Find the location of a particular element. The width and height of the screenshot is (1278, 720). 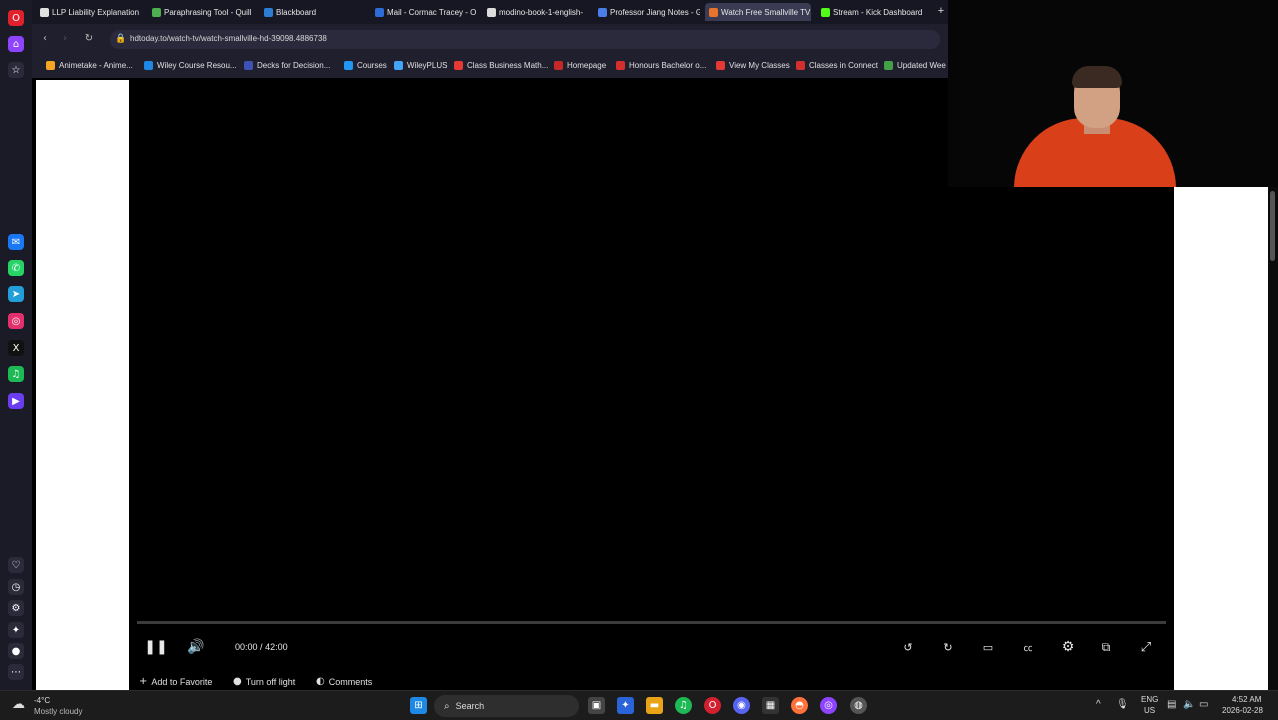

comments-link: ◐ Comments is located at coordinates (344, 681).